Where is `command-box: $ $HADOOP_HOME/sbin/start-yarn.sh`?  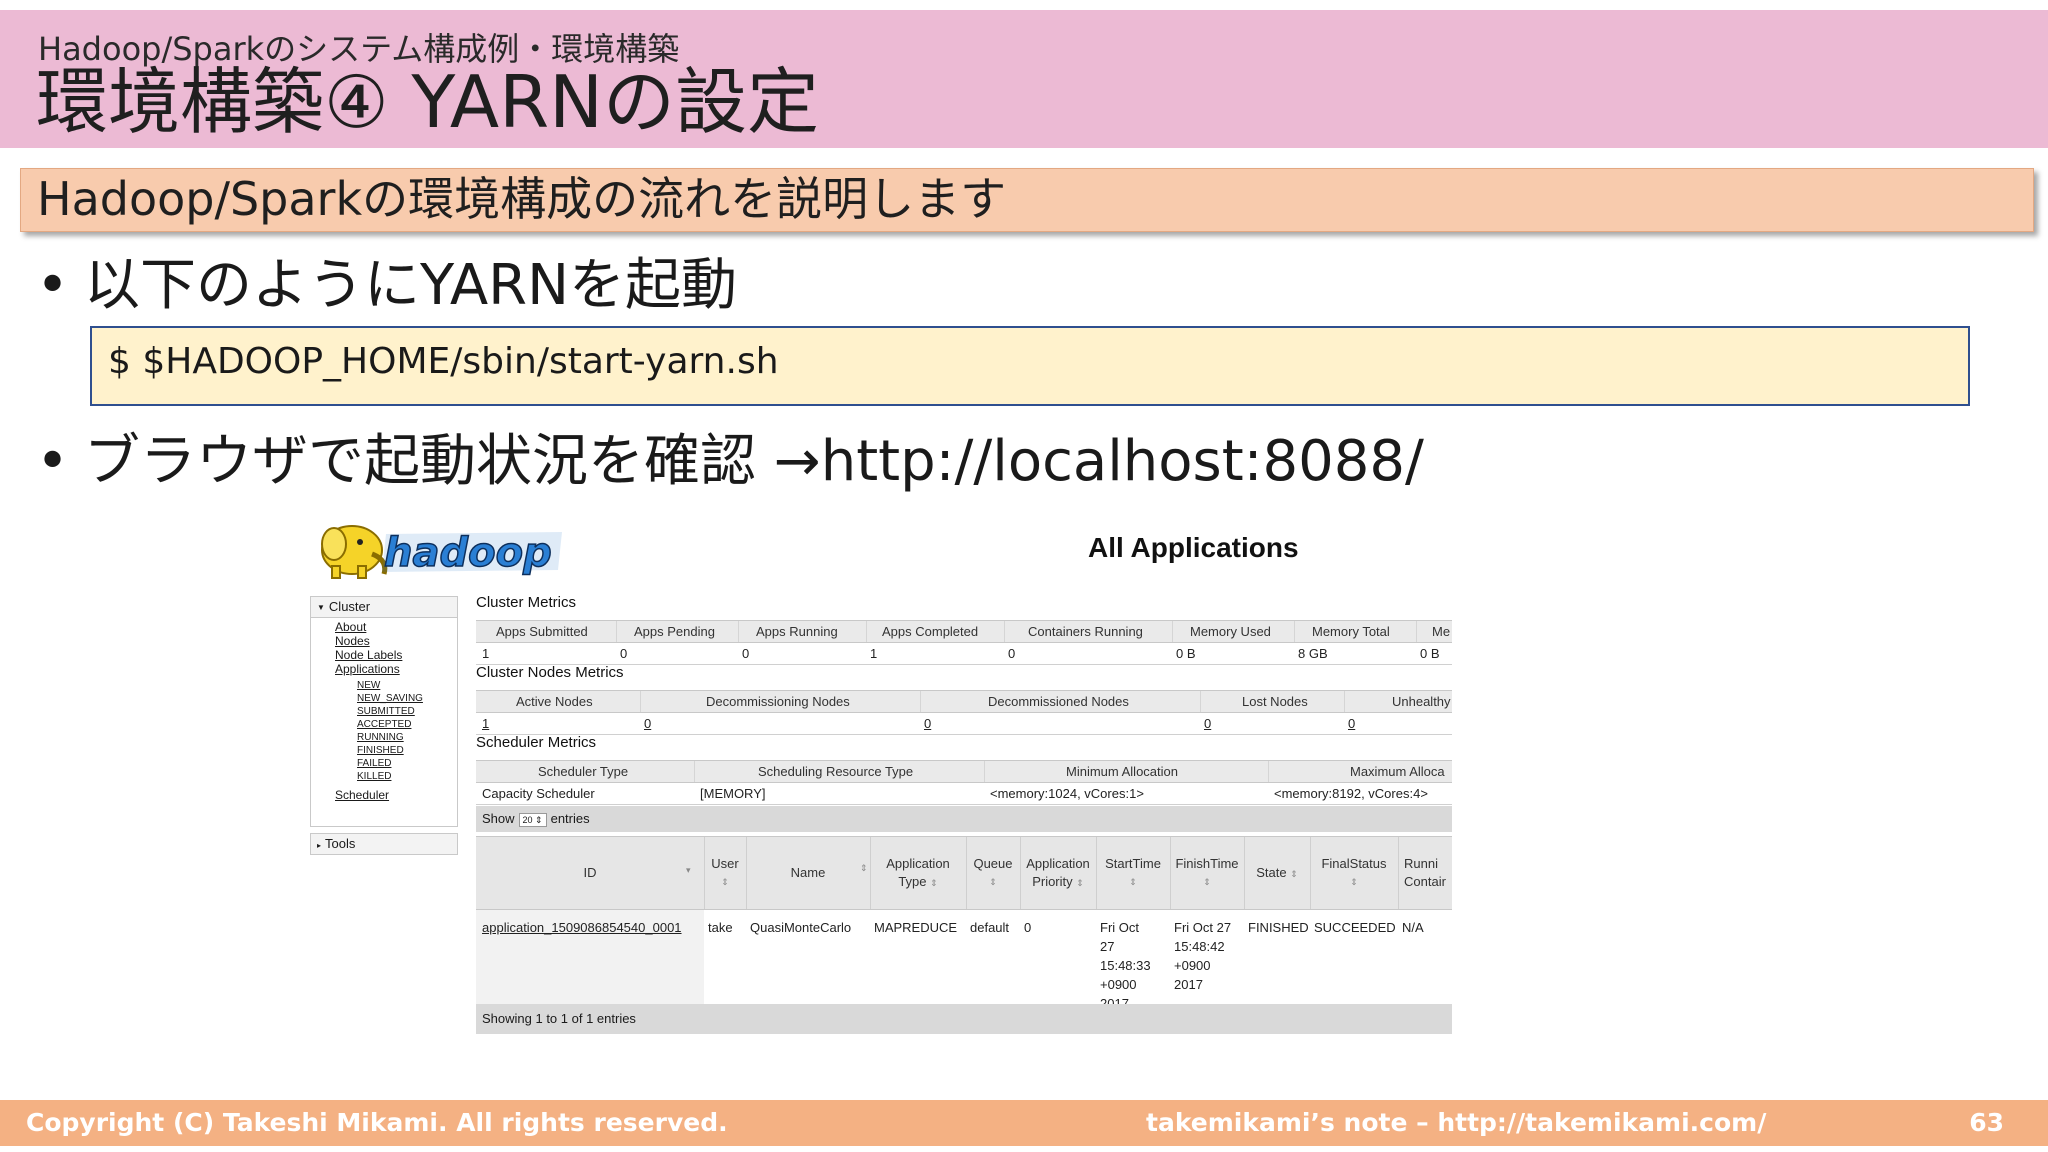
command-box: $ $HADOOP_HOME/sbin/start-yarn.sh is located at coordinates (1030, 366).